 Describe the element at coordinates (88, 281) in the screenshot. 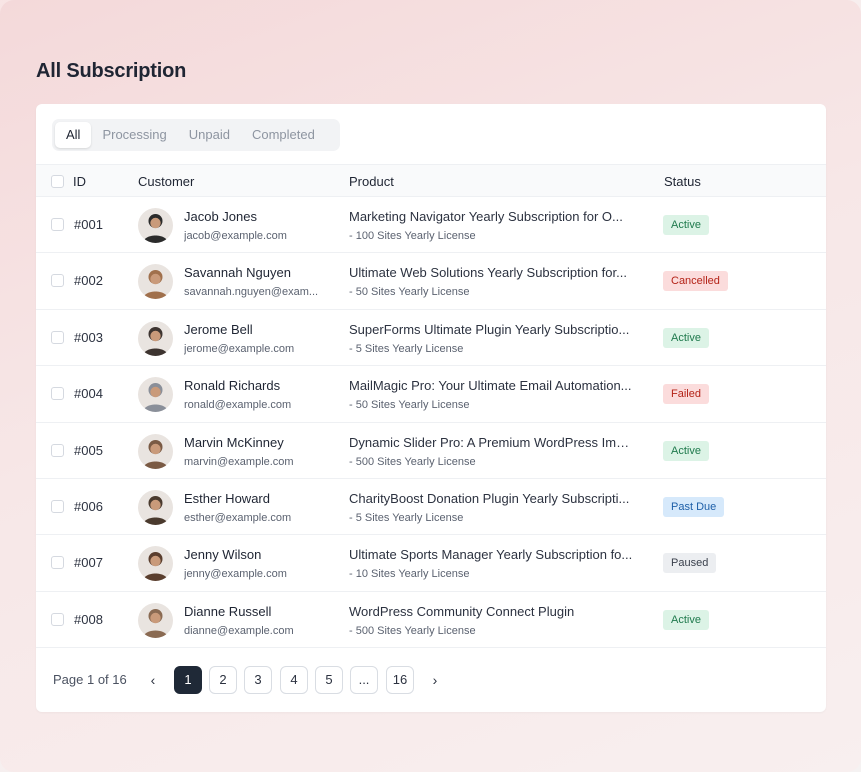

I see `row-id: #002` at that location.